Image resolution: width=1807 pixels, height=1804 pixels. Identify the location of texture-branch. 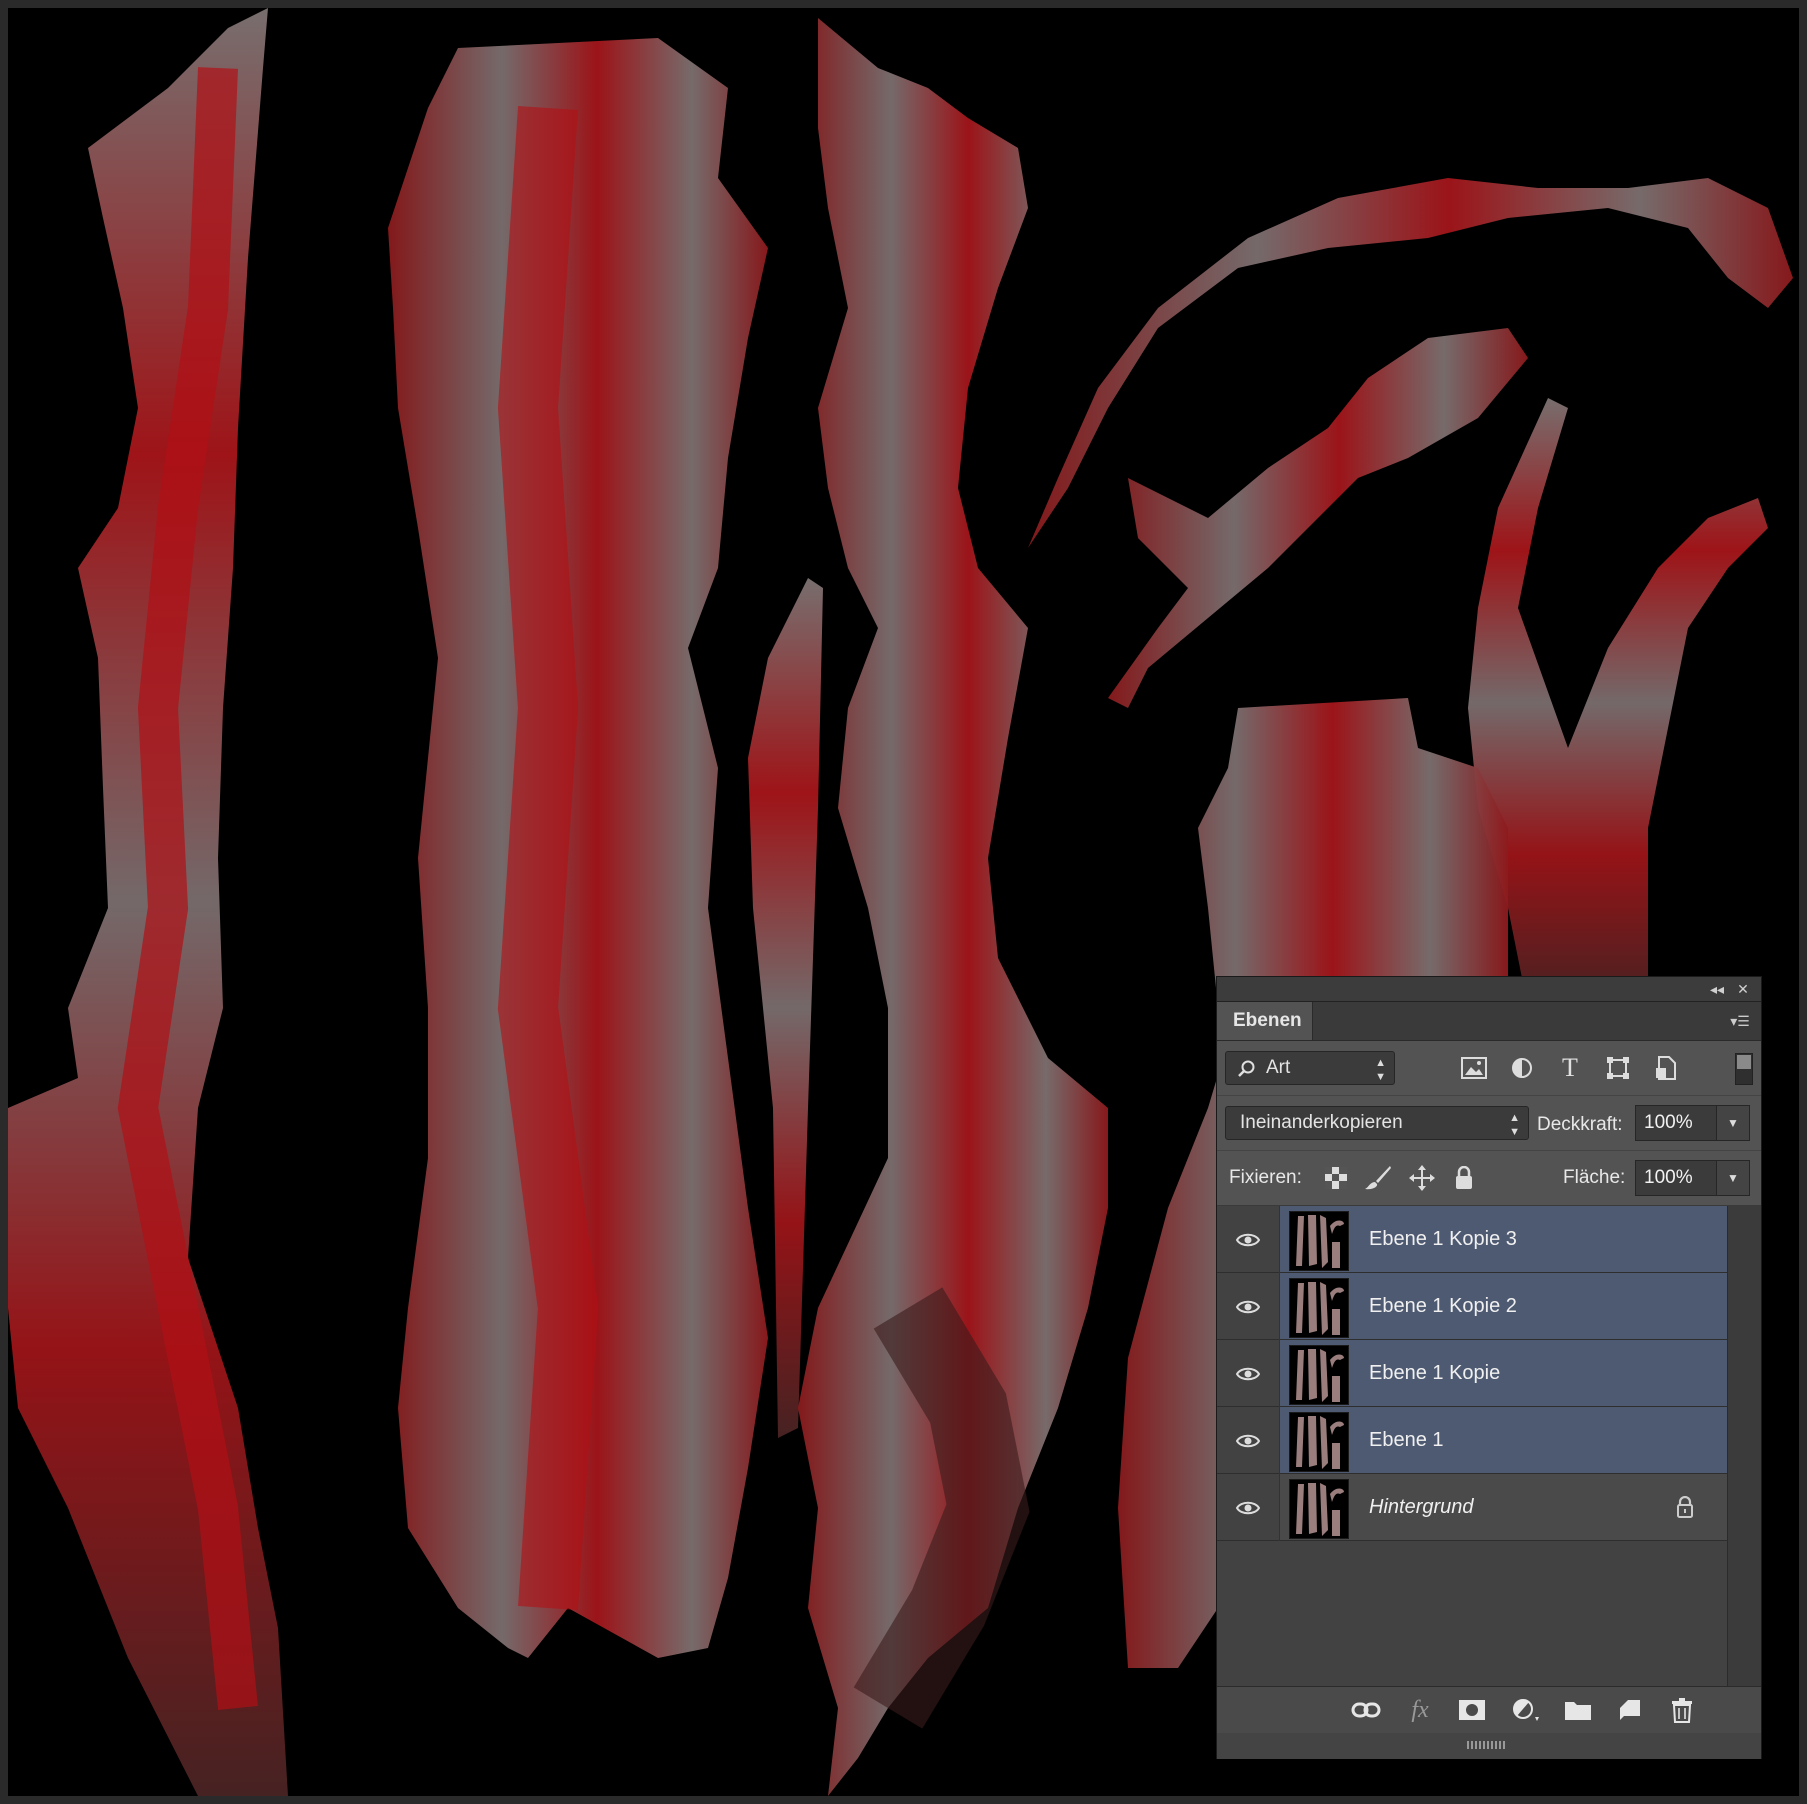
(1318, 518).